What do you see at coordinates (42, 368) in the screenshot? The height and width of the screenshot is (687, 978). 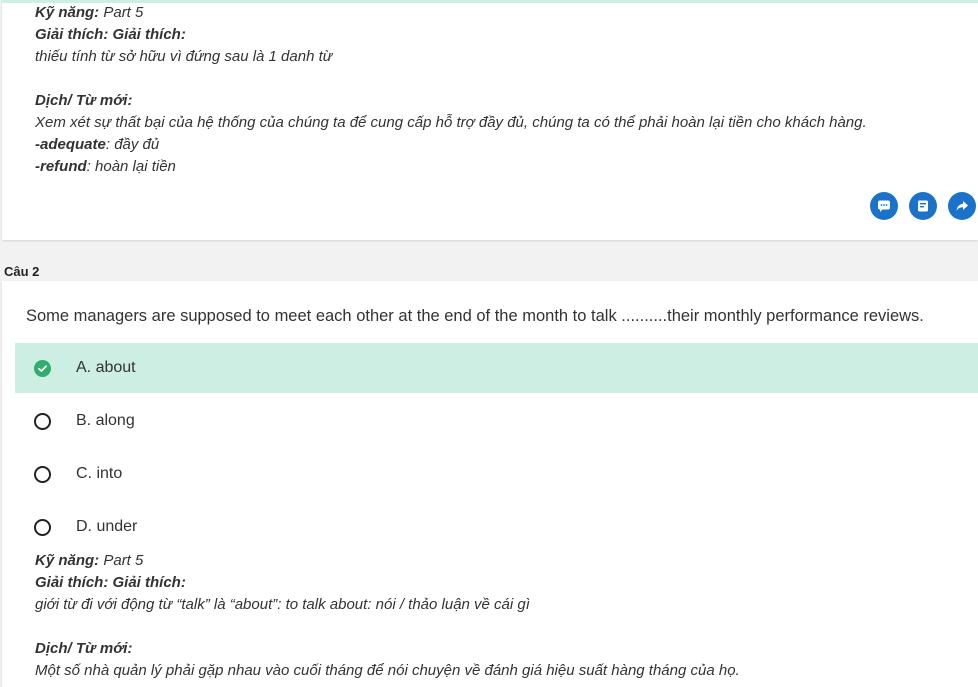 I see `check-circle-icon` at bounding box center [42, 368].